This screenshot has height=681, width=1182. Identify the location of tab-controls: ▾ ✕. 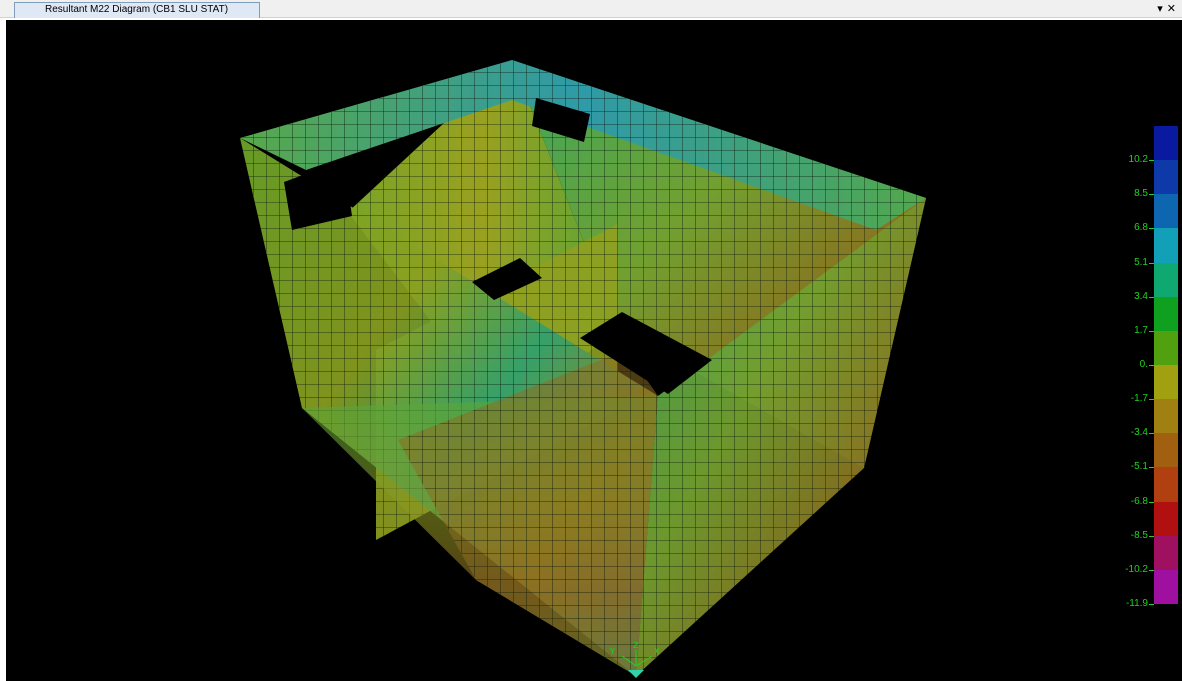
(1166, 9).